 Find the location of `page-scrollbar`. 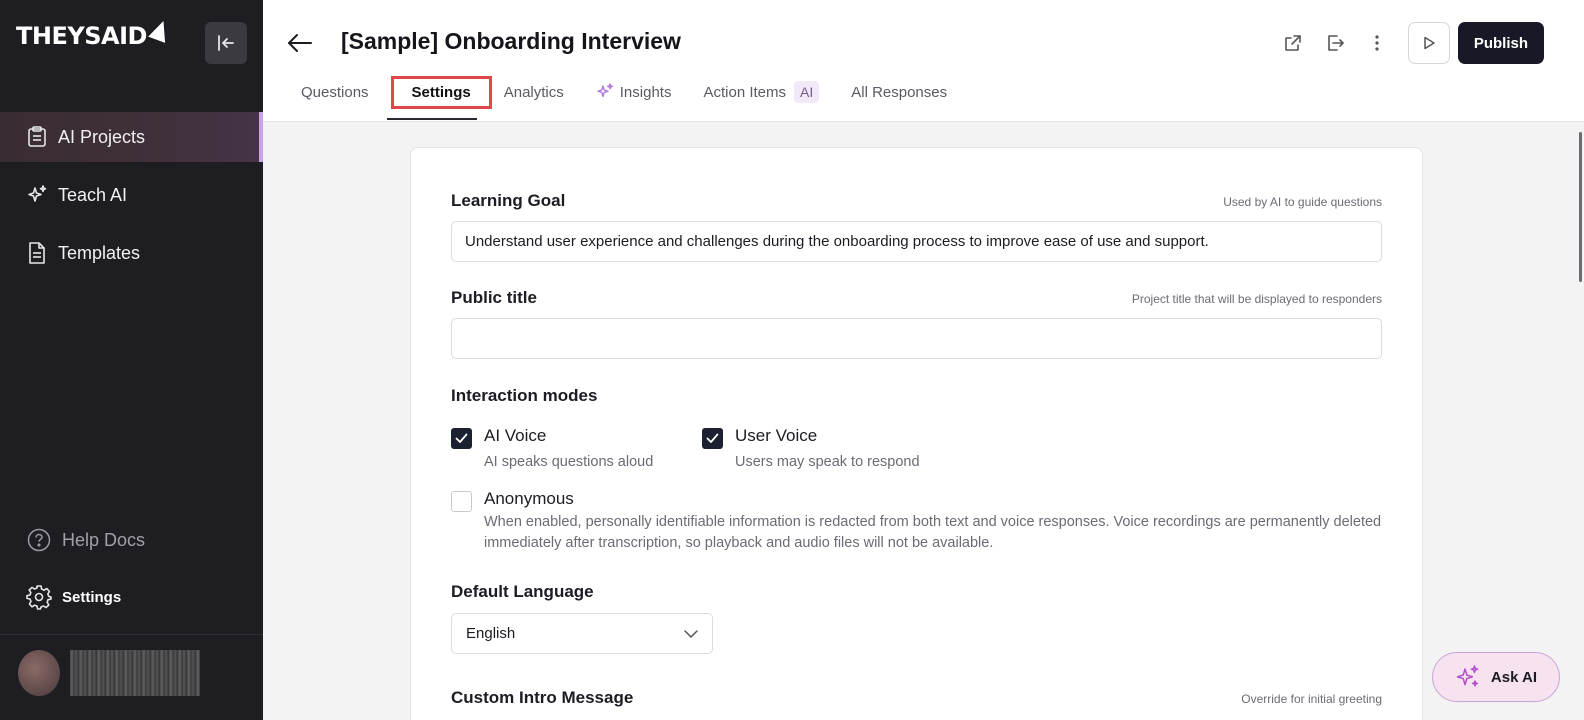

page-scrollbar is located at coordinates (1580, 207).